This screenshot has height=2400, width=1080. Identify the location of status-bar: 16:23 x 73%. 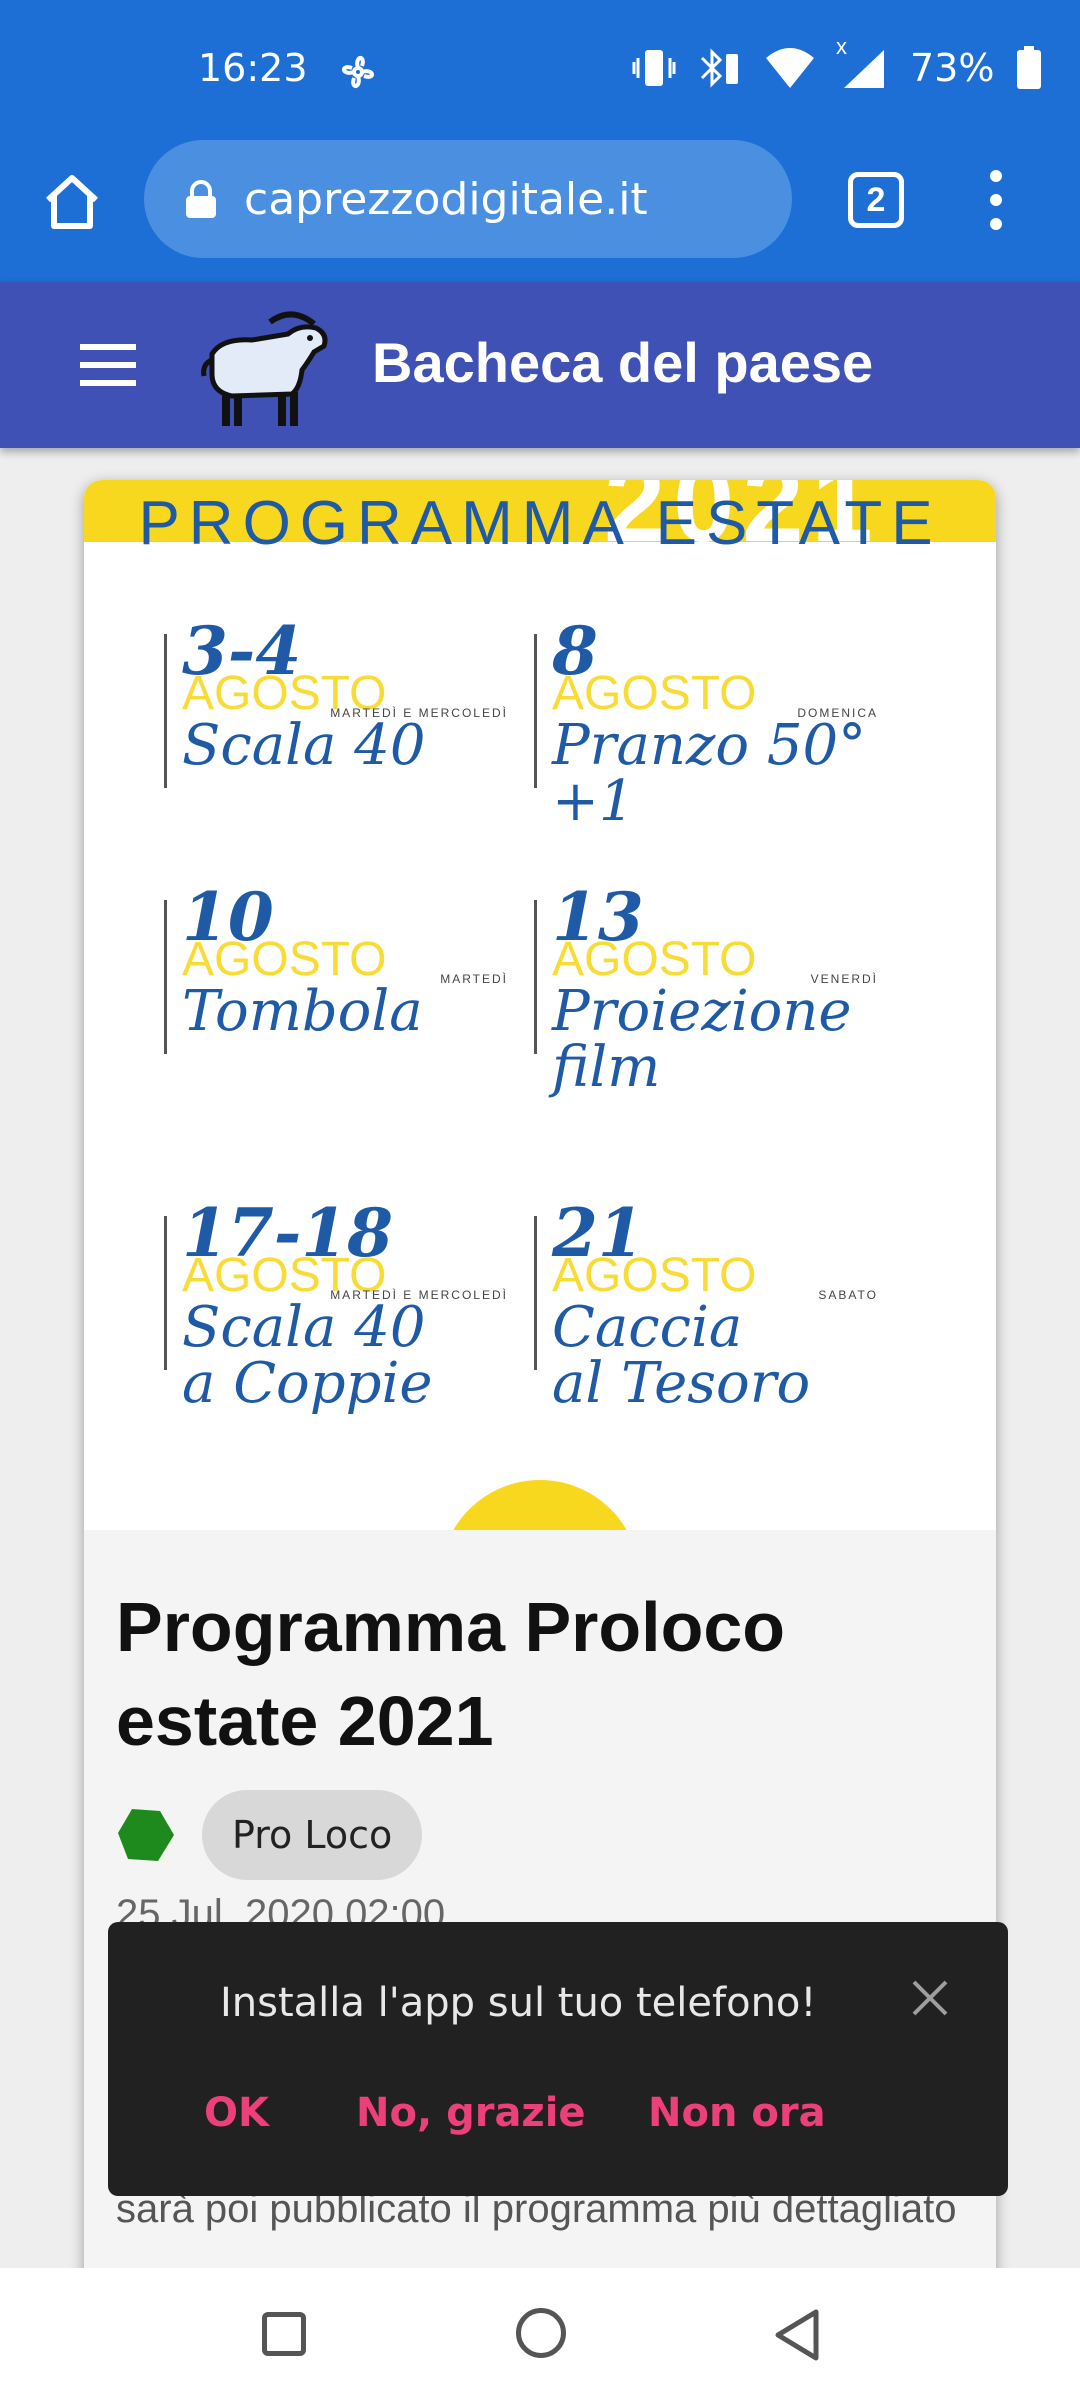
(540, 70).